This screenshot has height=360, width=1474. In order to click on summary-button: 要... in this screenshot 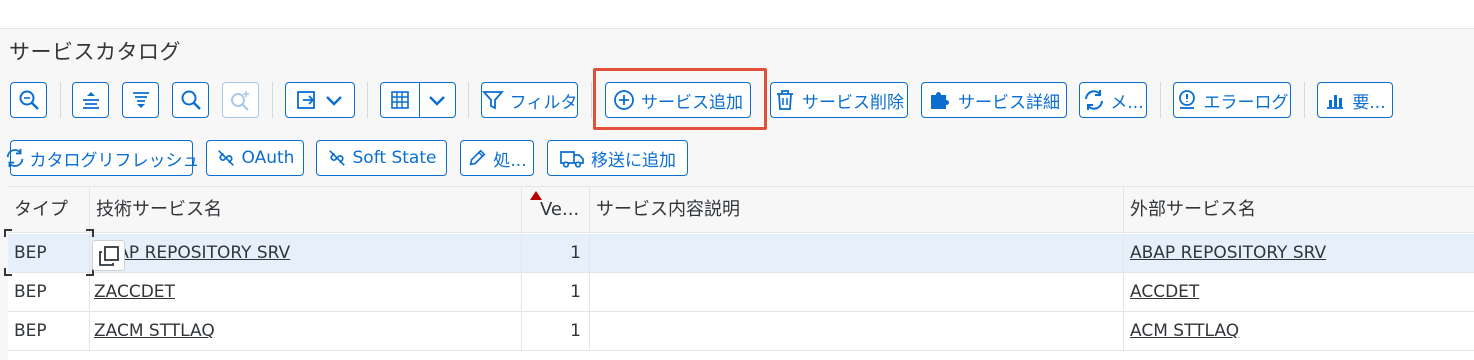, I will do `click(1355, 100)`.